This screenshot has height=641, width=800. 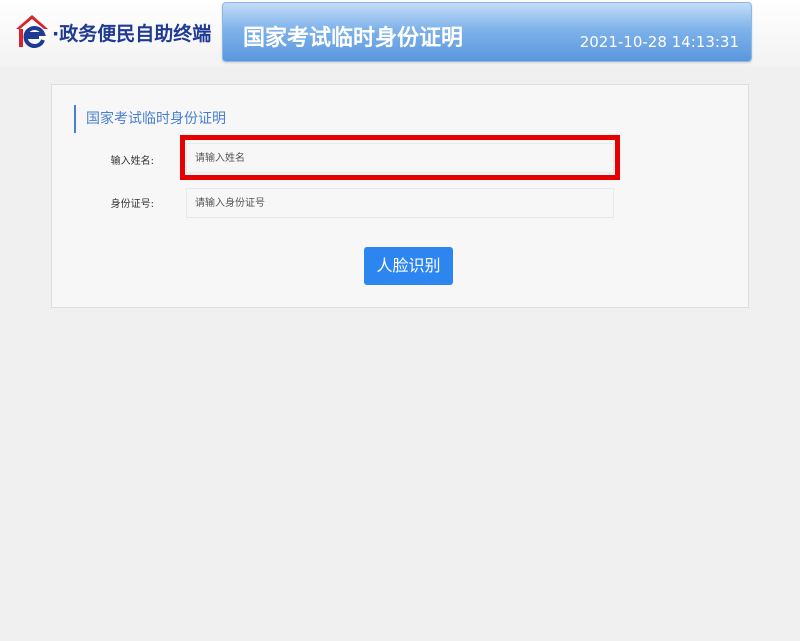 I want to click on name-label: 输入姓名:, so click(x=132, y=161).